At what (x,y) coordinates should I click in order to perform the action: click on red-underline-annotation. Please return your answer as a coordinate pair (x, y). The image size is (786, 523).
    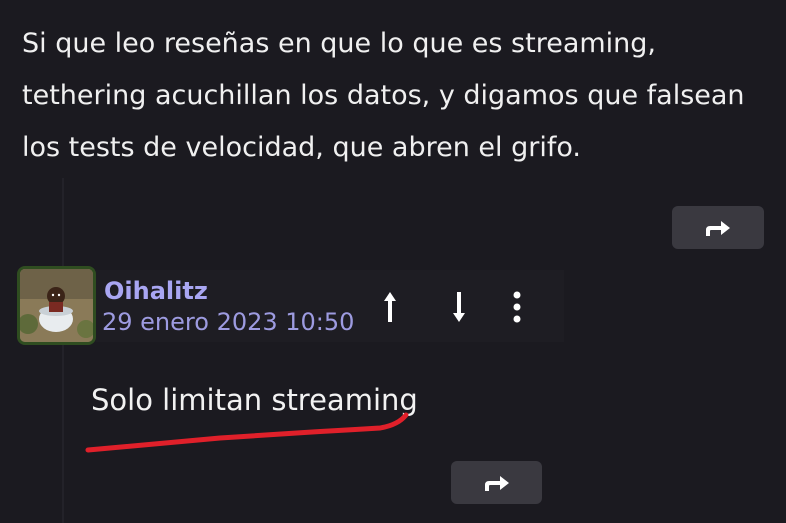
    Looking at the image, I should click on (247, 432).